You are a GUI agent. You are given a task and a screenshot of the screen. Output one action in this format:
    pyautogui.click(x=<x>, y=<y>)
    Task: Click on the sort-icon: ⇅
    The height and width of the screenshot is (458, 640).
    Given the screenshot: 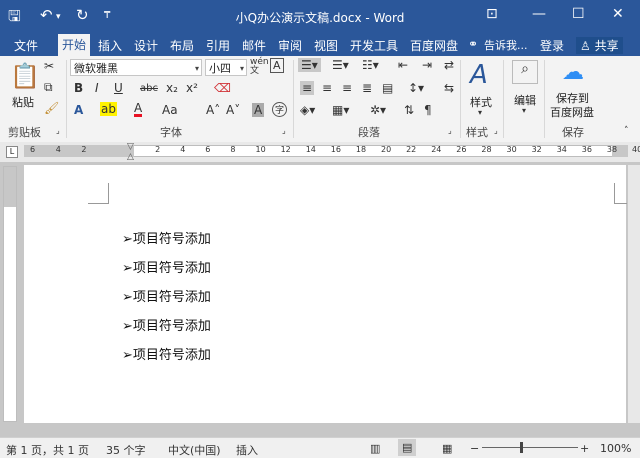 What is the action you would take?
    pyautogui.click(x=409, y=110)
    